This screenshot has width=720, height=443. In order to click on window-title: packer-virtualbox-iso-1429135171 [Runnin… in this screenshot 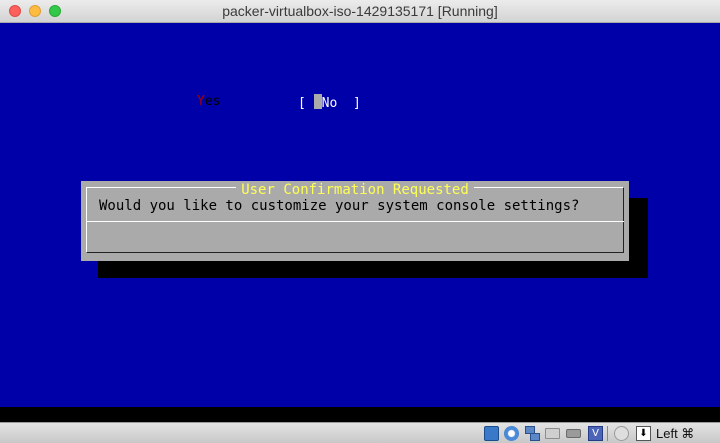, I will do `click(360, 11)`.